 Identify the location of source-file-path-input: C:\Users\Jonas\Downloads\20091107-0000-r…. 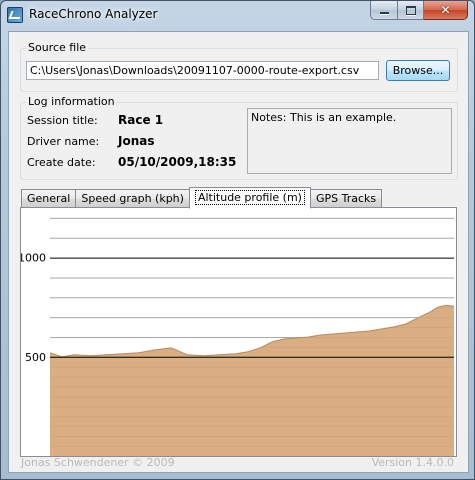
(202, 70).